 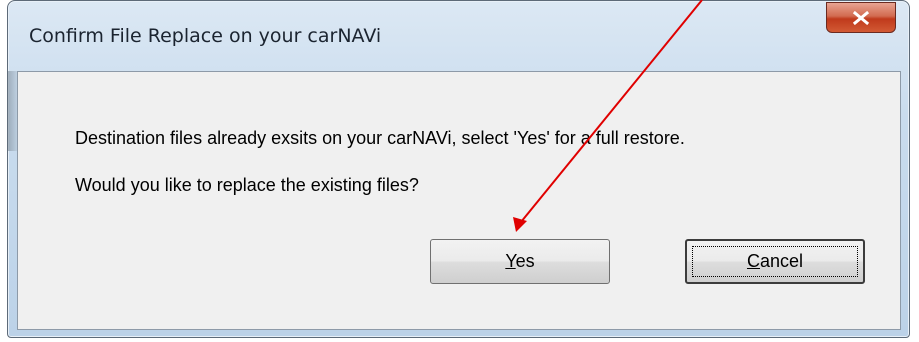 I want to click on yes-button: Yes, so click(x=520, y=261).